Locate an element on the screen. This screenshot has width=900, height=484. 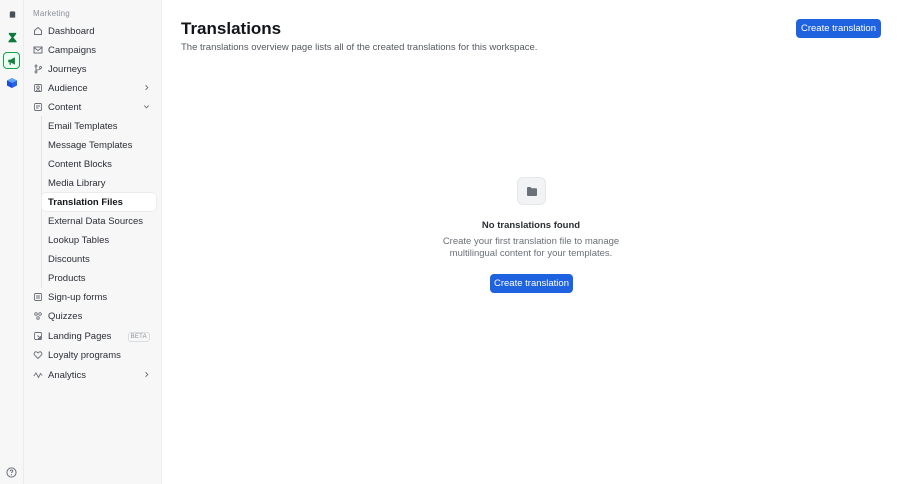
sidebar-subitem-email-templates: Email Templates is located at coordinates (99, 126).